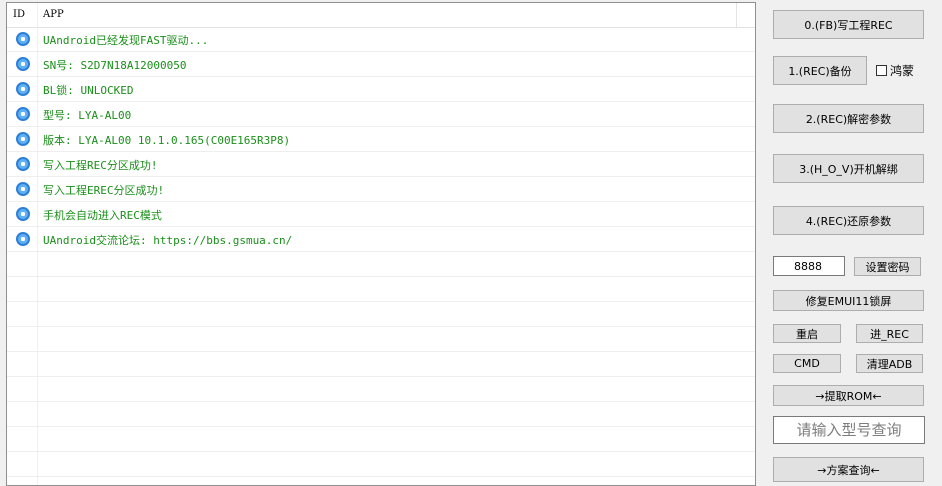 This screenshot has width=942, height=486. I want to click on list-item: 写入工程REC分区成功!, so click(381, 164).